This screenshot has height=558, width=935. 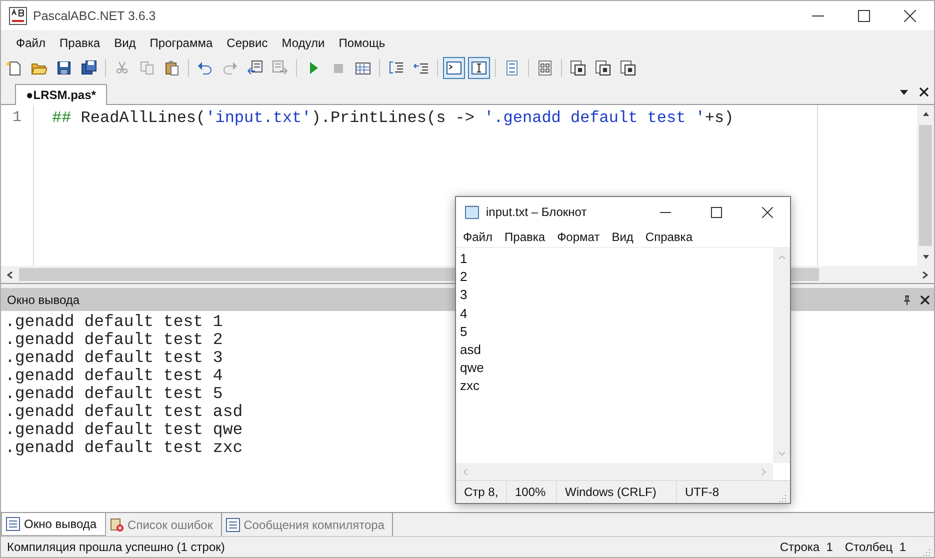 What do you see at coordinates (114, 394) in the screenshot?
I see `output-line: .genadd default test 5` at bounding box center [114, 394].